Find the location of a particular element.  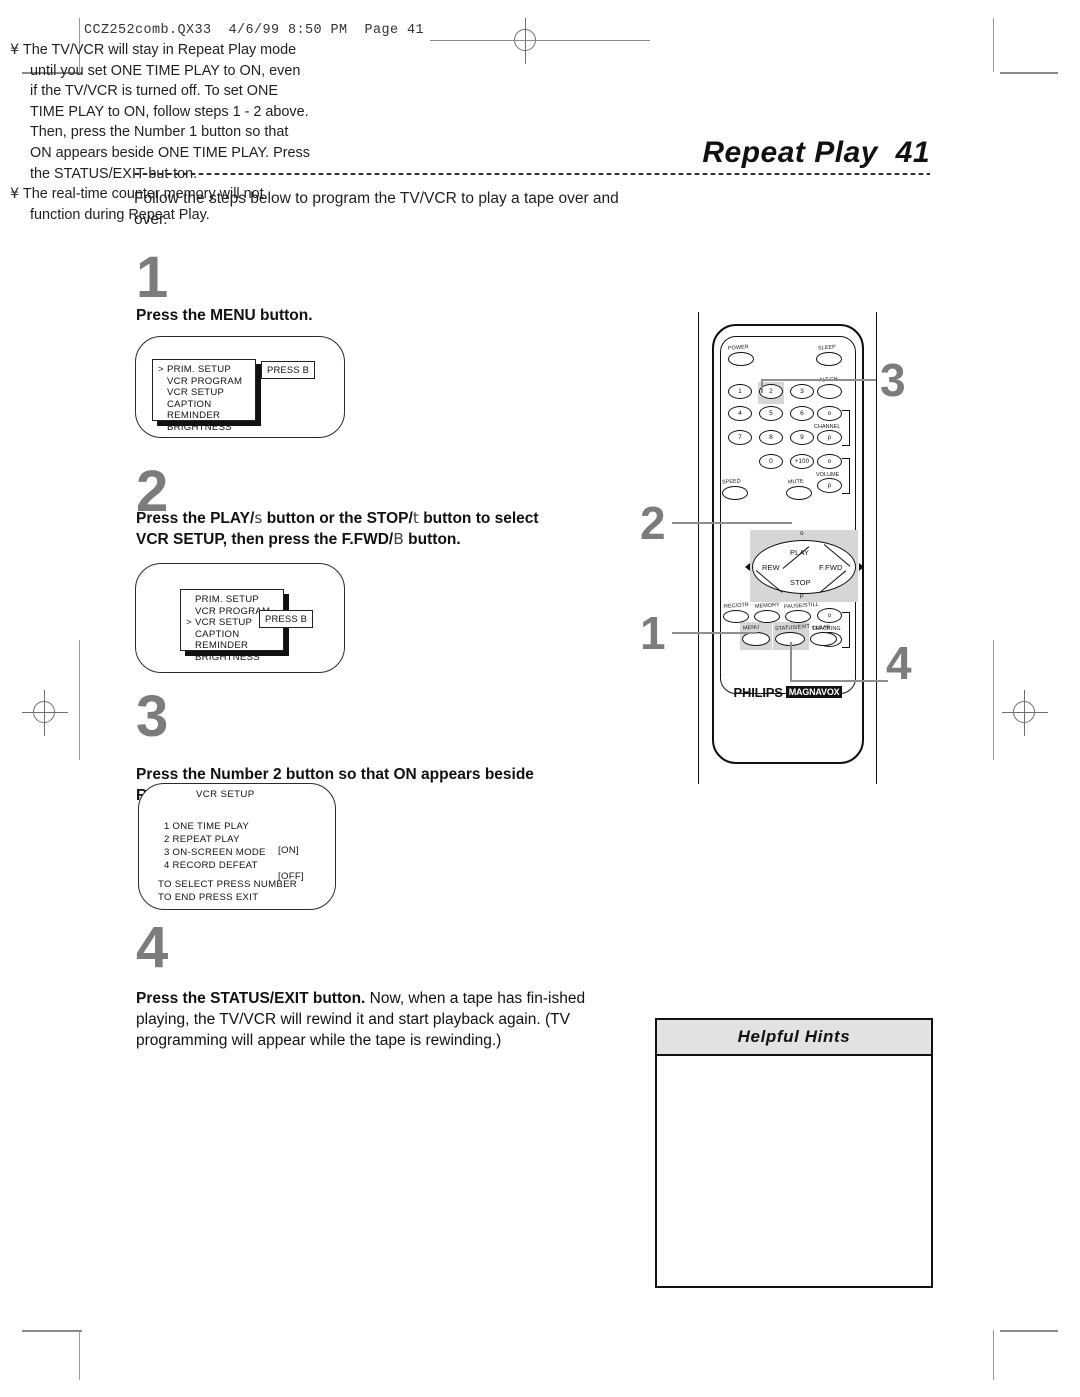

volume-down-button: p is located at coordinates (829, 485).